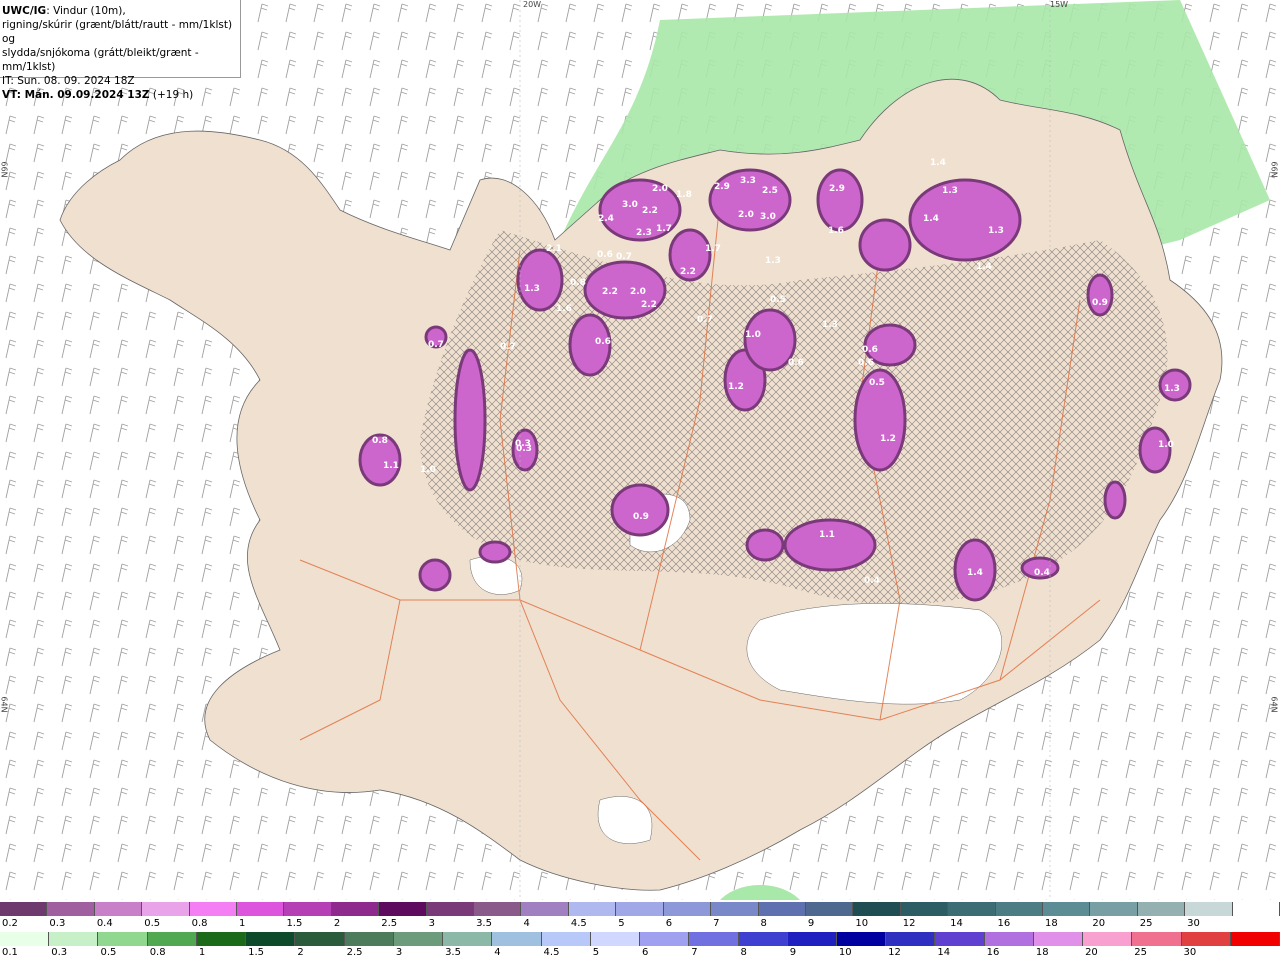  What do you see at coordinates (10, 923) in the screenshot?
I see `legend-label: 0.2` at bounding box center [10, 923].